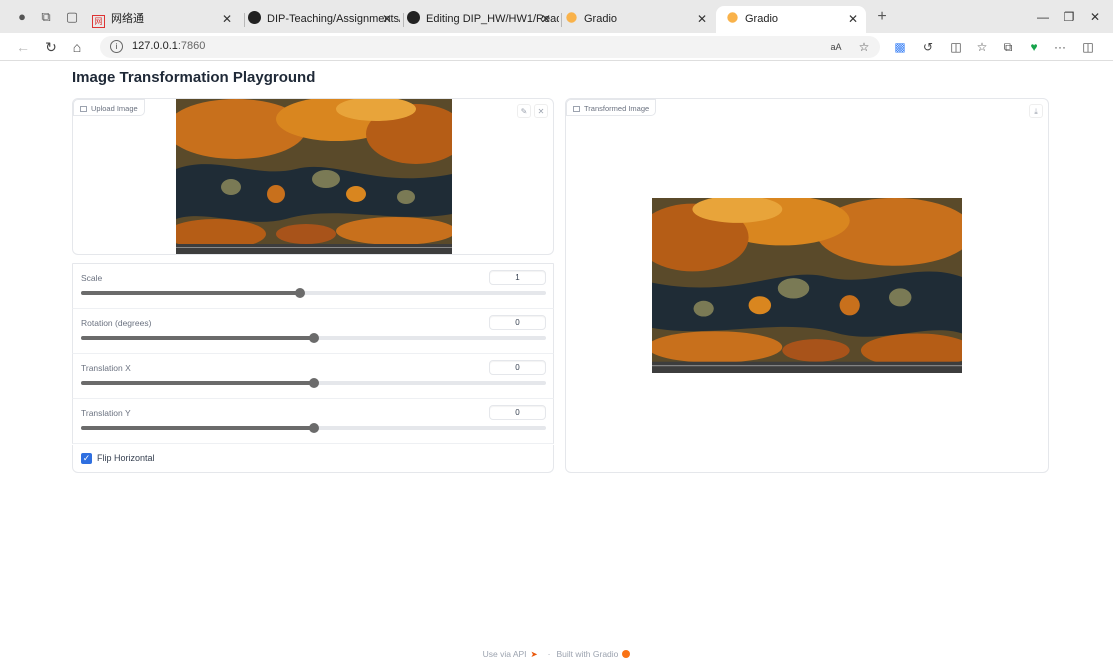 The height and width of the screenshot is (666, 1113). Describe the element at coordinates (505, 654) in the screenshot. I see `use-via-api-link: Use via API` at that location.